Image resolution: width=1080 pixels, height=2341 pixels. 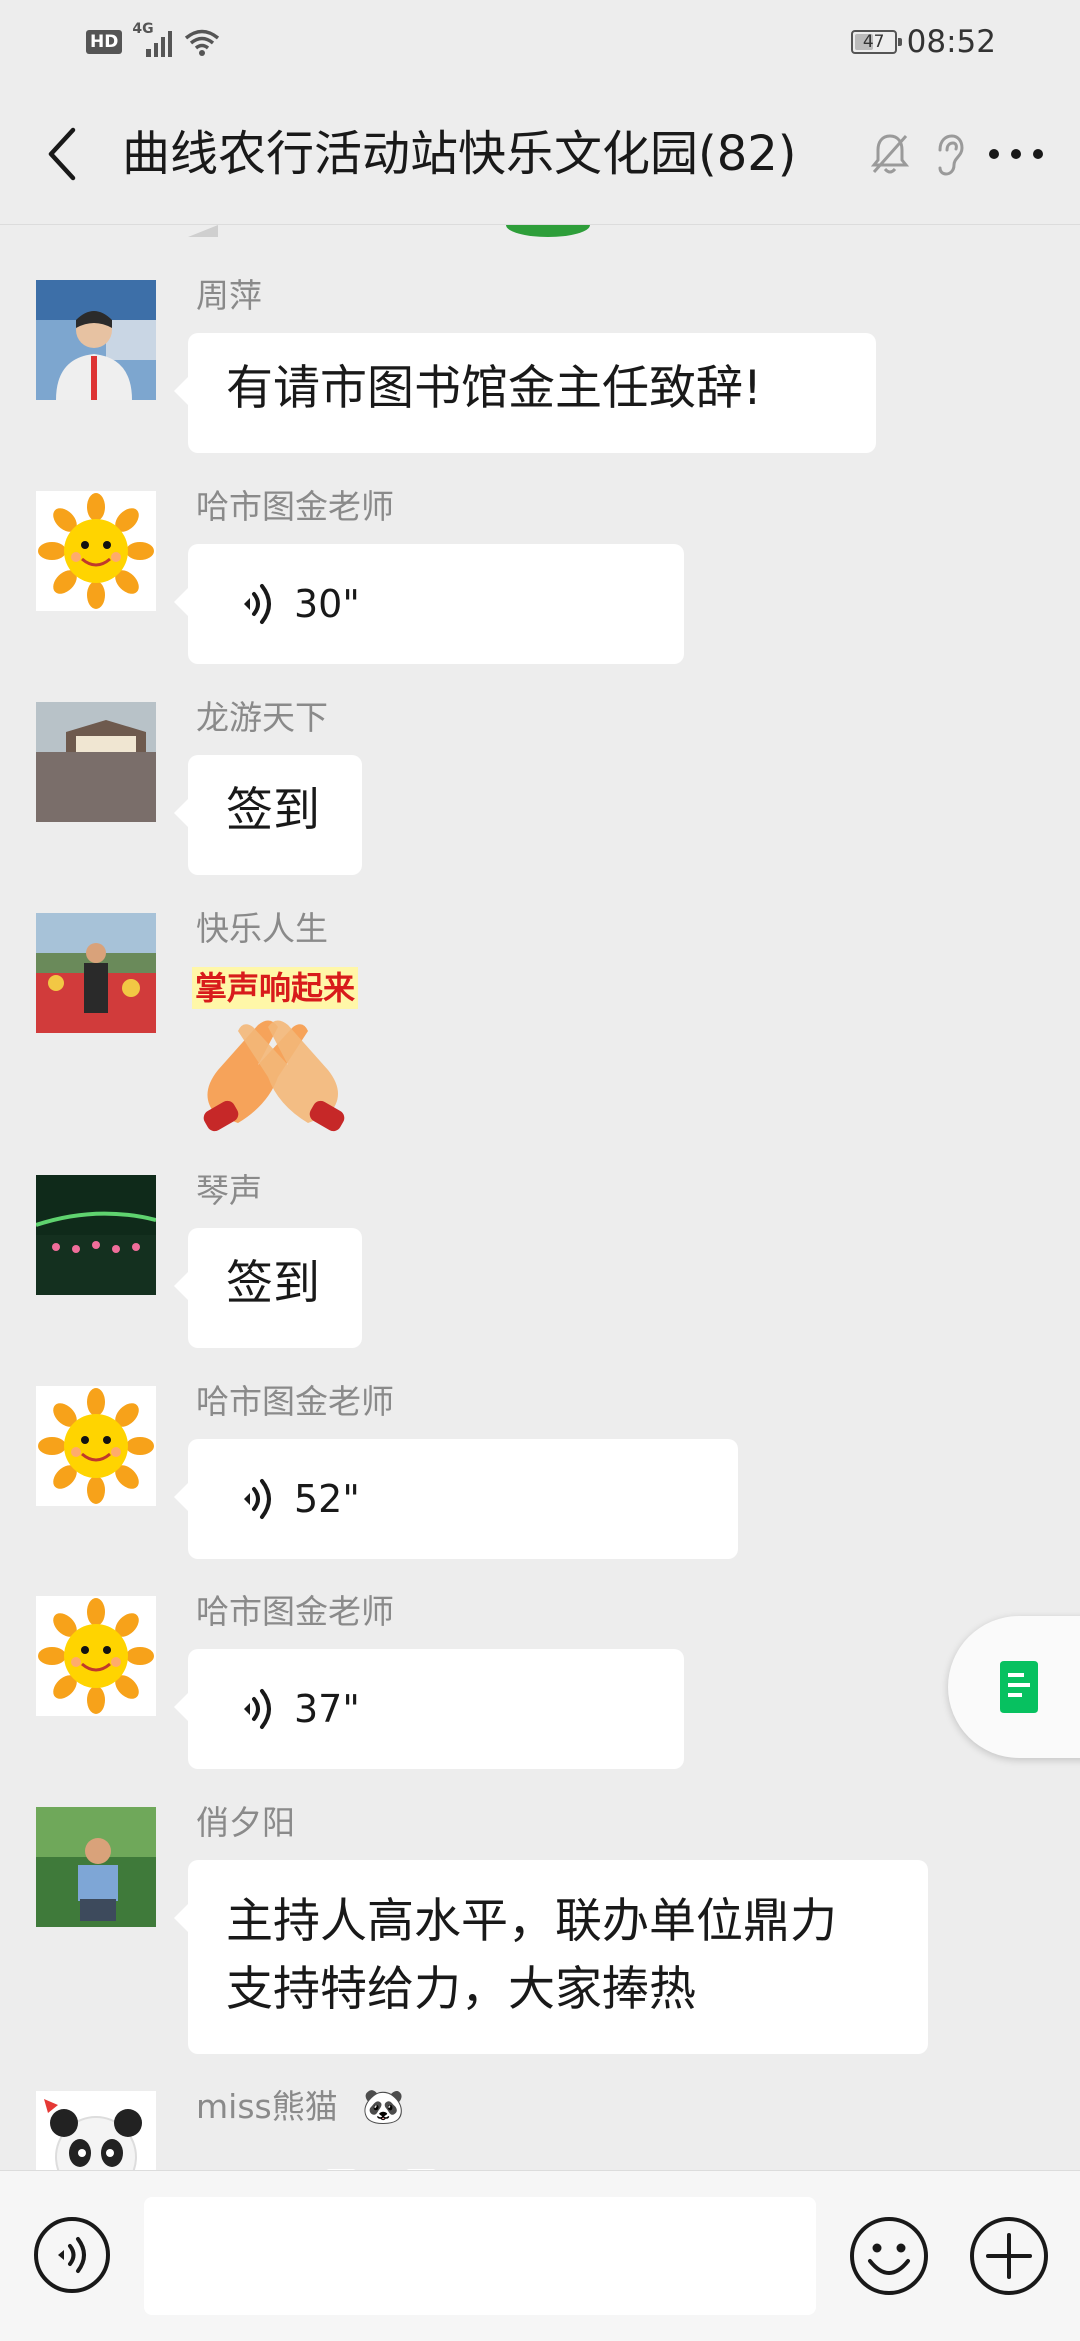 What do you see at coordinates (429, 1709) in the screenshot?
I see `voice-message: 37"` at bounding box center [429, 1709].